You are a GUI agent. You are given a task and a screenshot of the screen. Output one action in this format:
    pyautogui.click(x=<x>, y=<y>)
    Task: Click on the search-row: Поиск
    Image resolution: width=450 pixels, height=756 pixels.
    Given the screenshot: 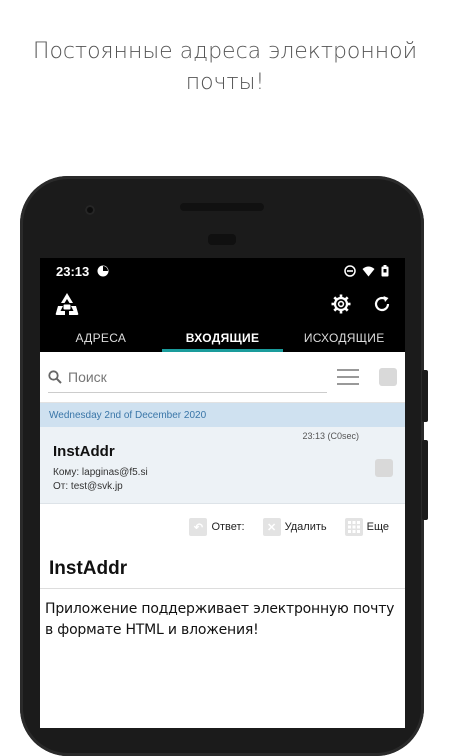 What is the action you would take?
    pyautogui.click(x=222, y=377)
    